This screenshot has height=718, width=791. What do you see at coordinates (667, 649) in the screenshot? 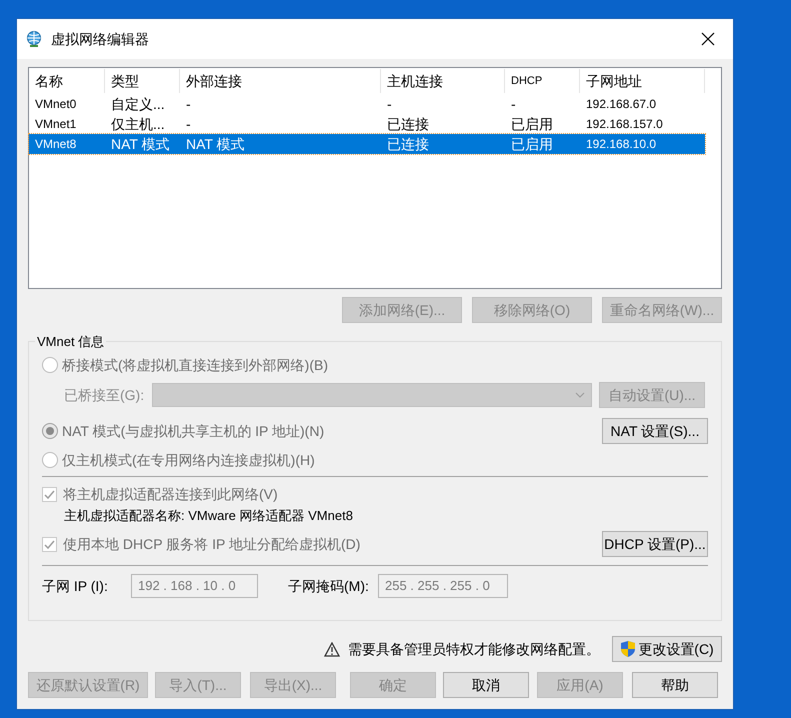
I see `change-settings-button: 更改设置(C)` at bounding box center [667, 649].